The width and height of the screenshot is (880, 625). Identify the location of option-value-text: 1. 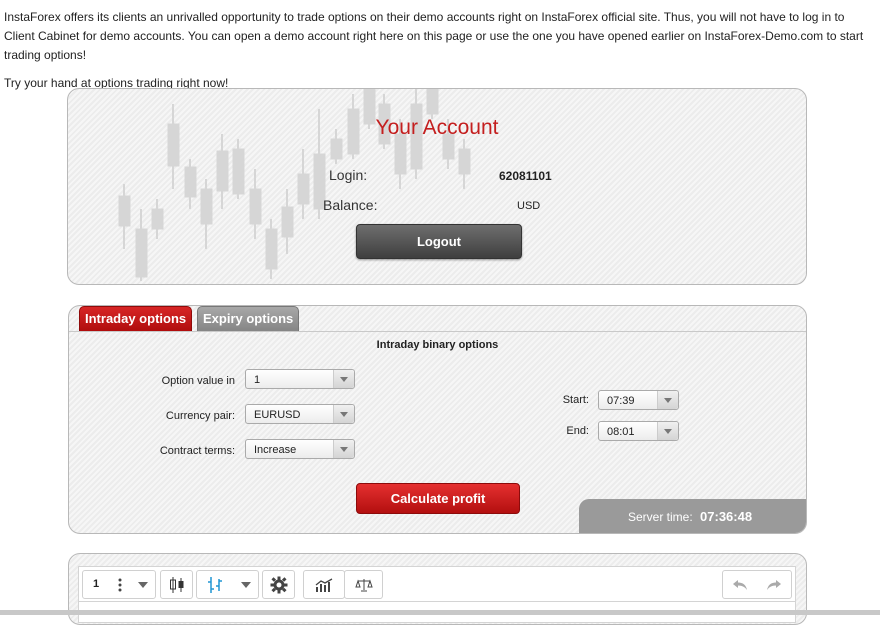
(257, 380).